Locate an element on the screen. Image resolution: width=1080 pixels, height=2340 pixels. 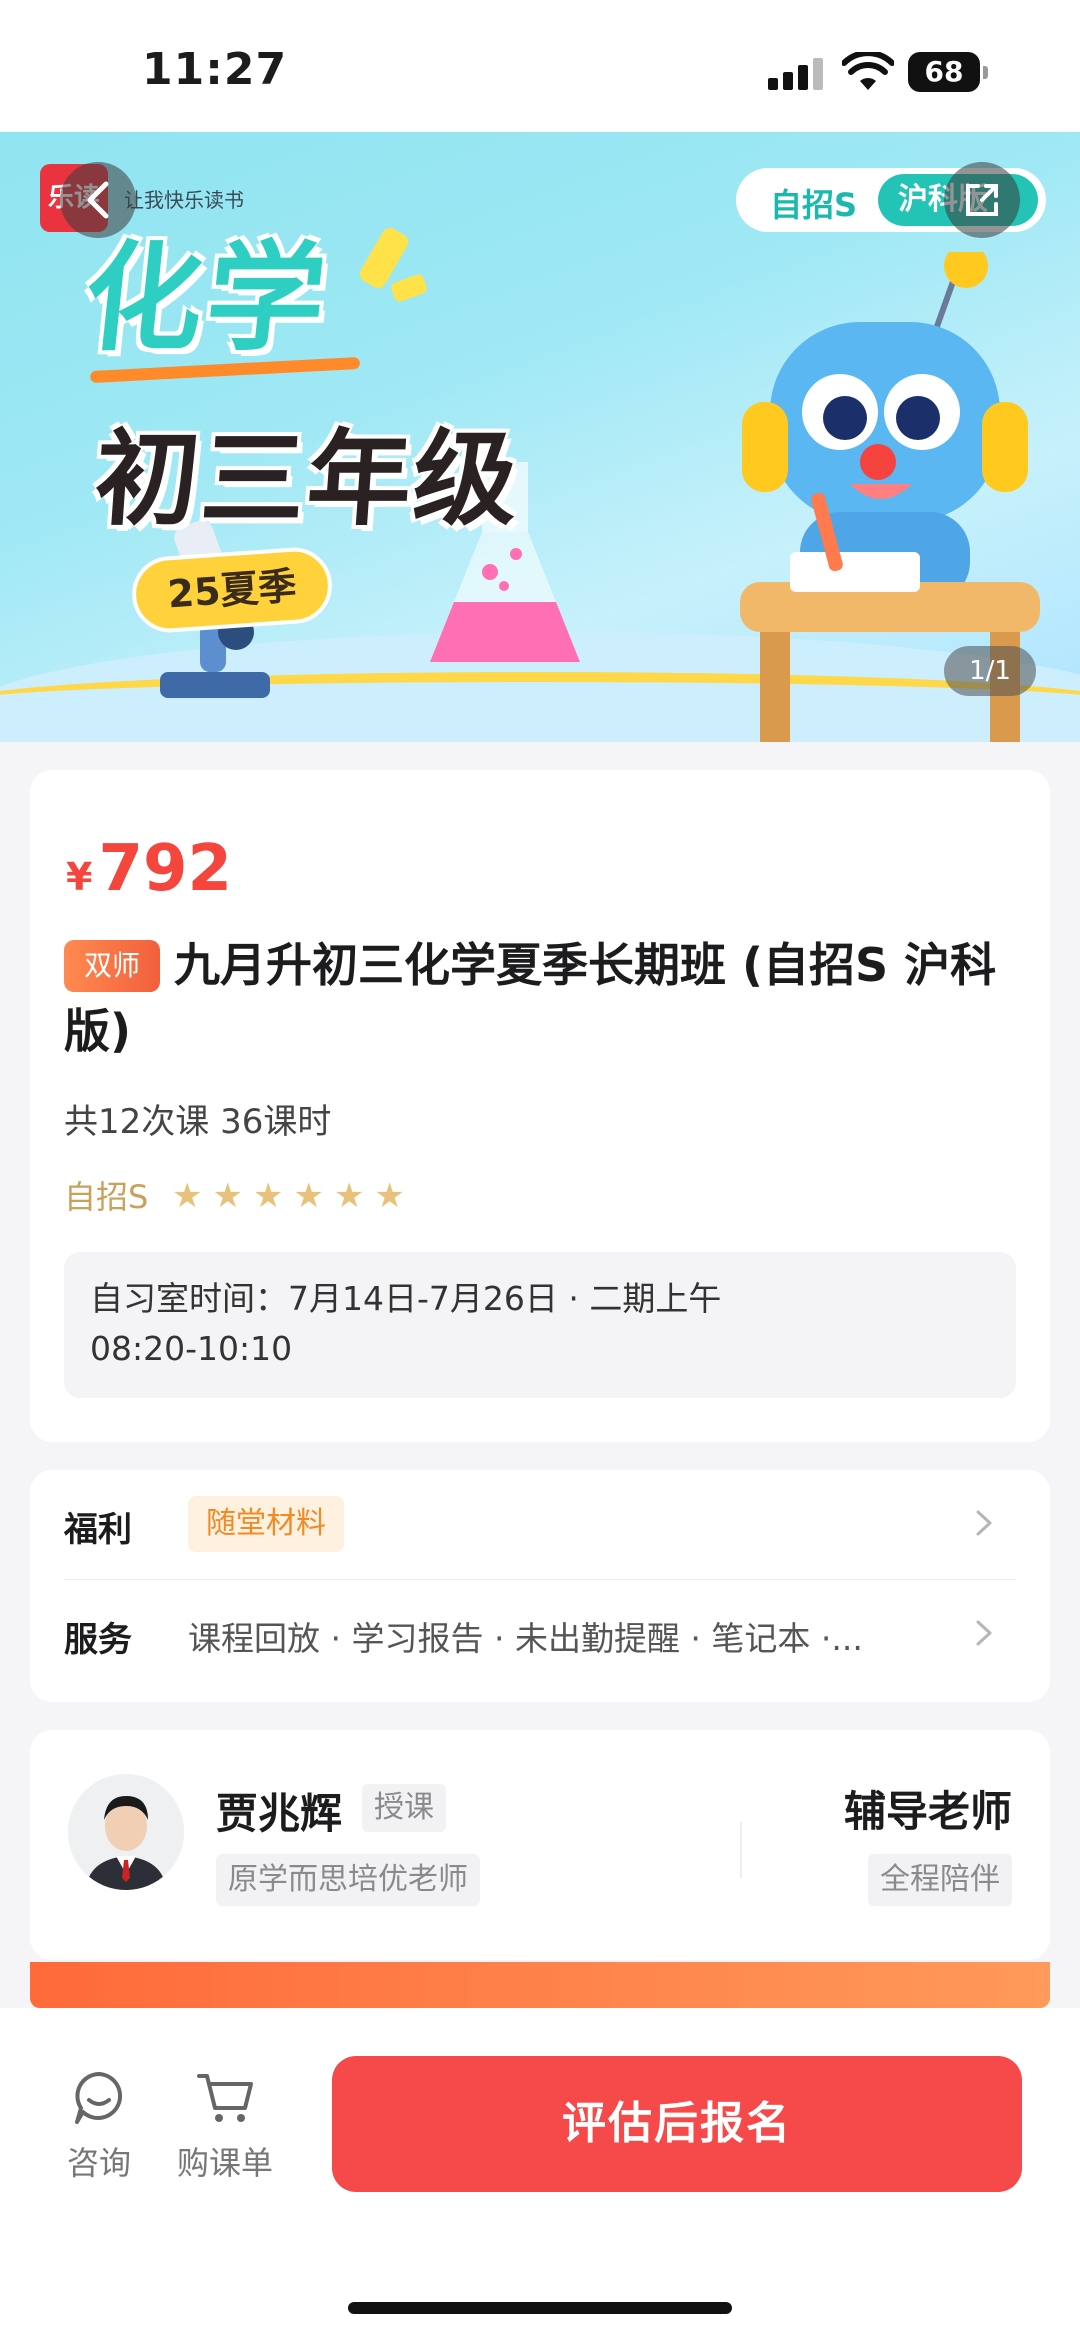
level-label: 自招S is located at coordinates (106, 1197).